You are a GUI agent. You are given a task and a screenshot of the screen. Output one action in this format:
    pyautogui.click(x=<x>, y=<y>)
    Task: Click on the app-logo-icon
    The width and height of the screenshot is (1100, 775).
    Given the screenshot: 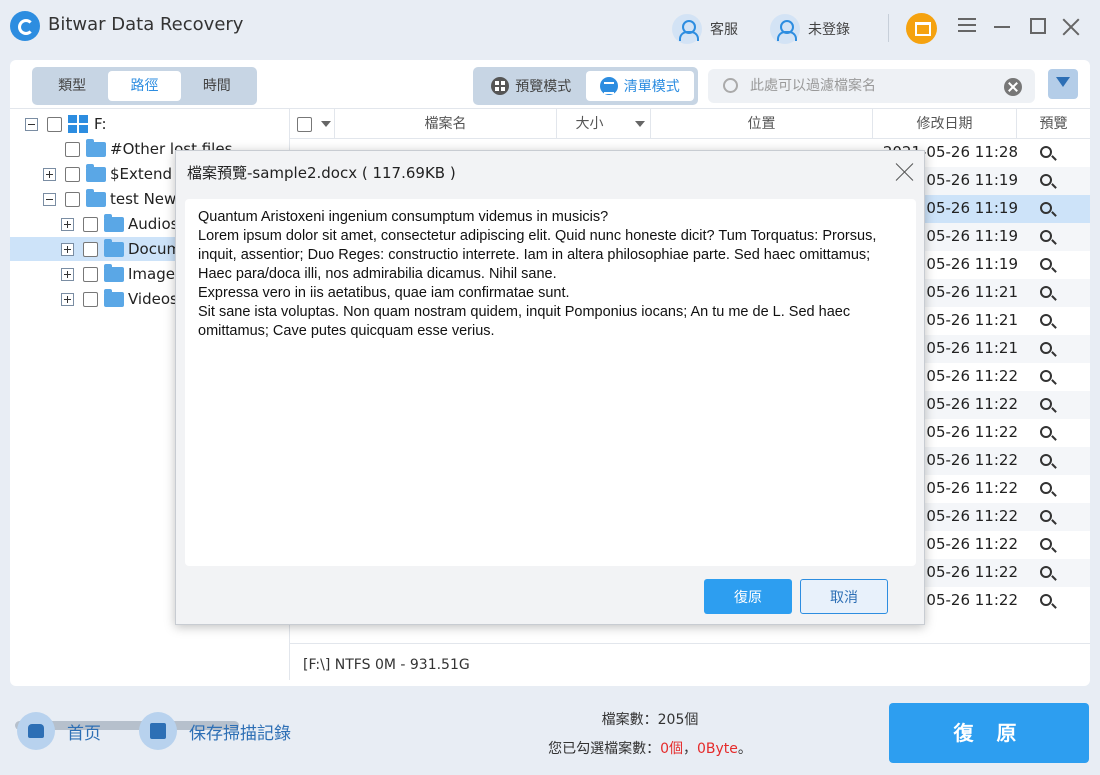 What is the action you would take?
    pyautogui.click(x=25, y=26)
    